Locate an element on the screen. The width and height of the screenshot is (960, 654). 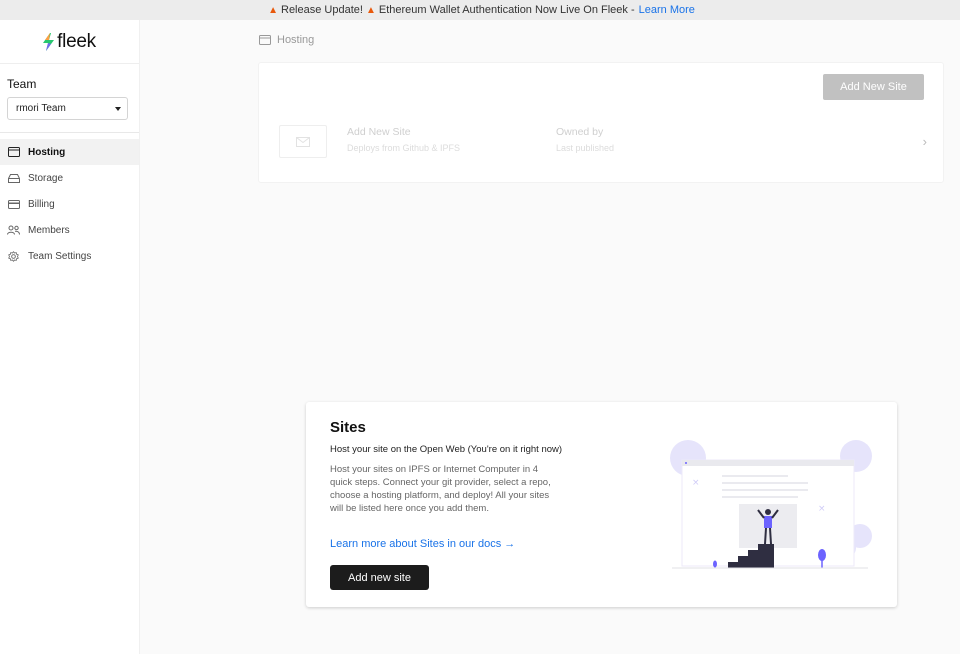
envelope-icon is located at coordinates (303, 141).